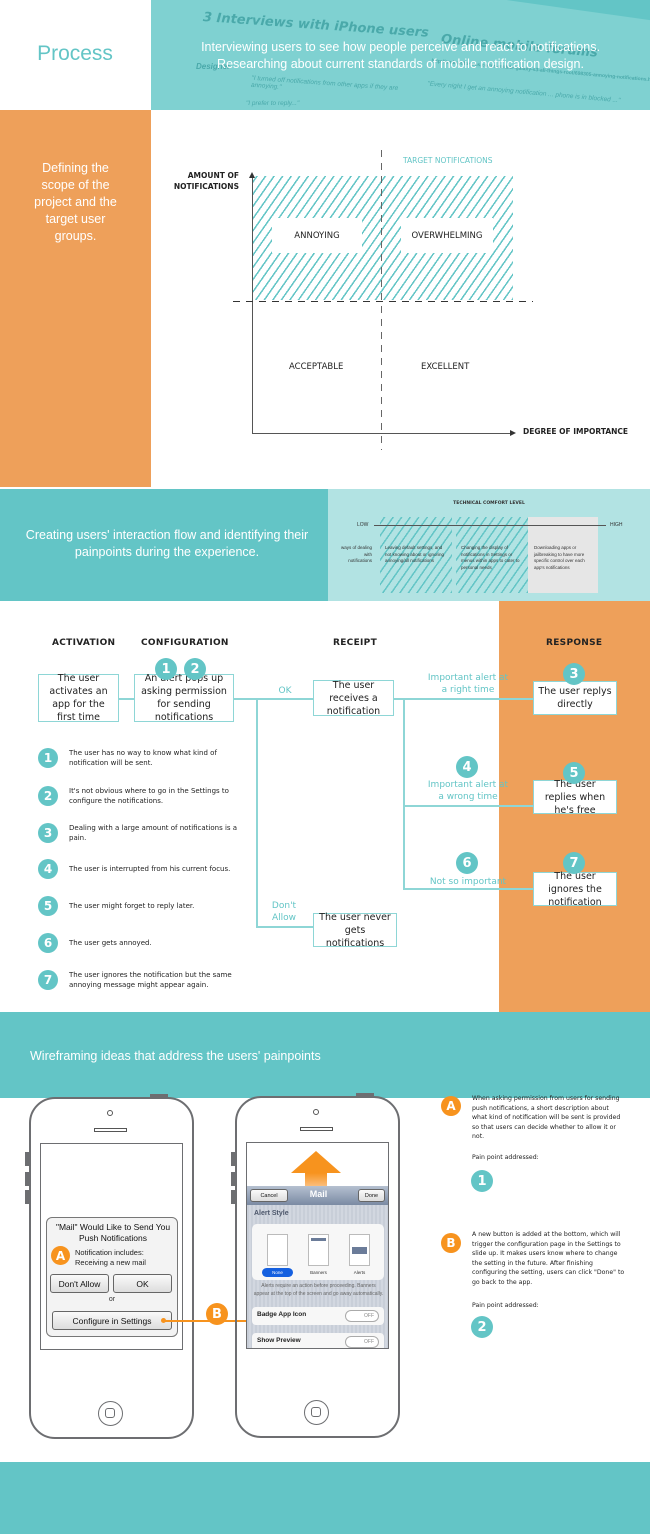  What do you see at coordinates (318, 1272) in the screenshot?
I see `style-banners-label: Banners` at bounding box center [318, 1272].